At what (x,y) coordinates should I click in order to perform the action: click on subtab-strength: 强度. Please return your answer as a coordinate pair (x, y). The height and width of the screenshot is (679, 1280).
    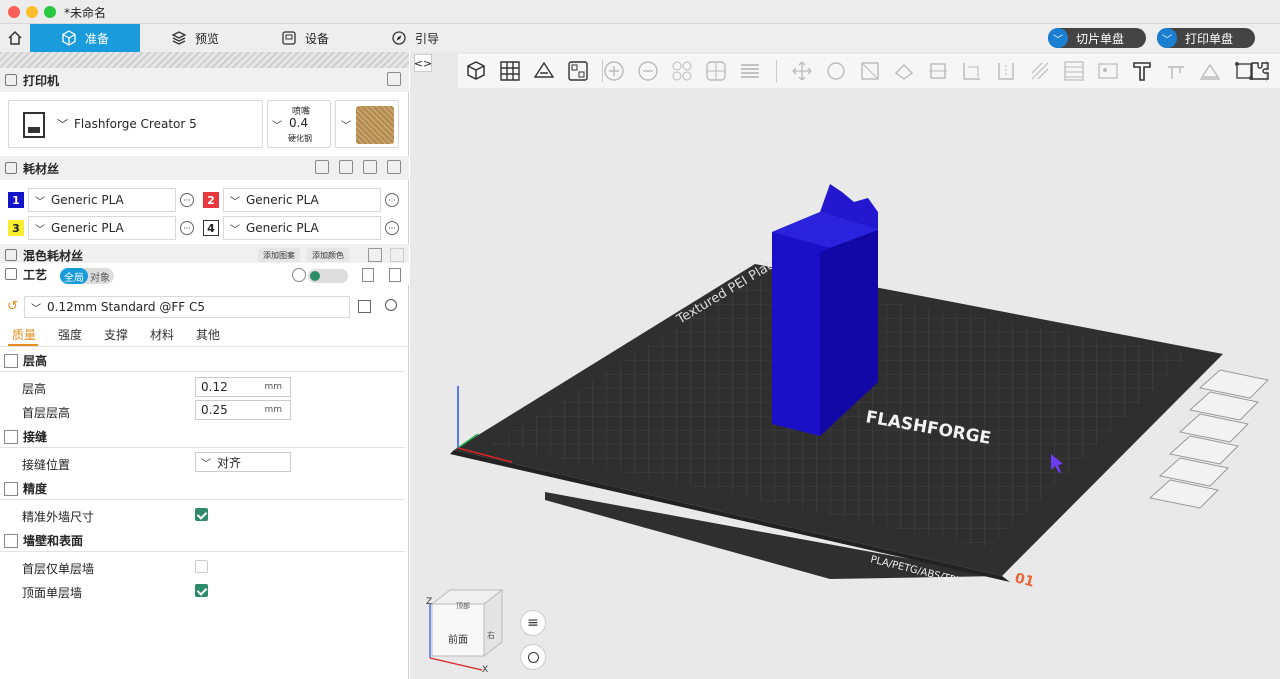
    Looking at the image, I should click on (70, 334).